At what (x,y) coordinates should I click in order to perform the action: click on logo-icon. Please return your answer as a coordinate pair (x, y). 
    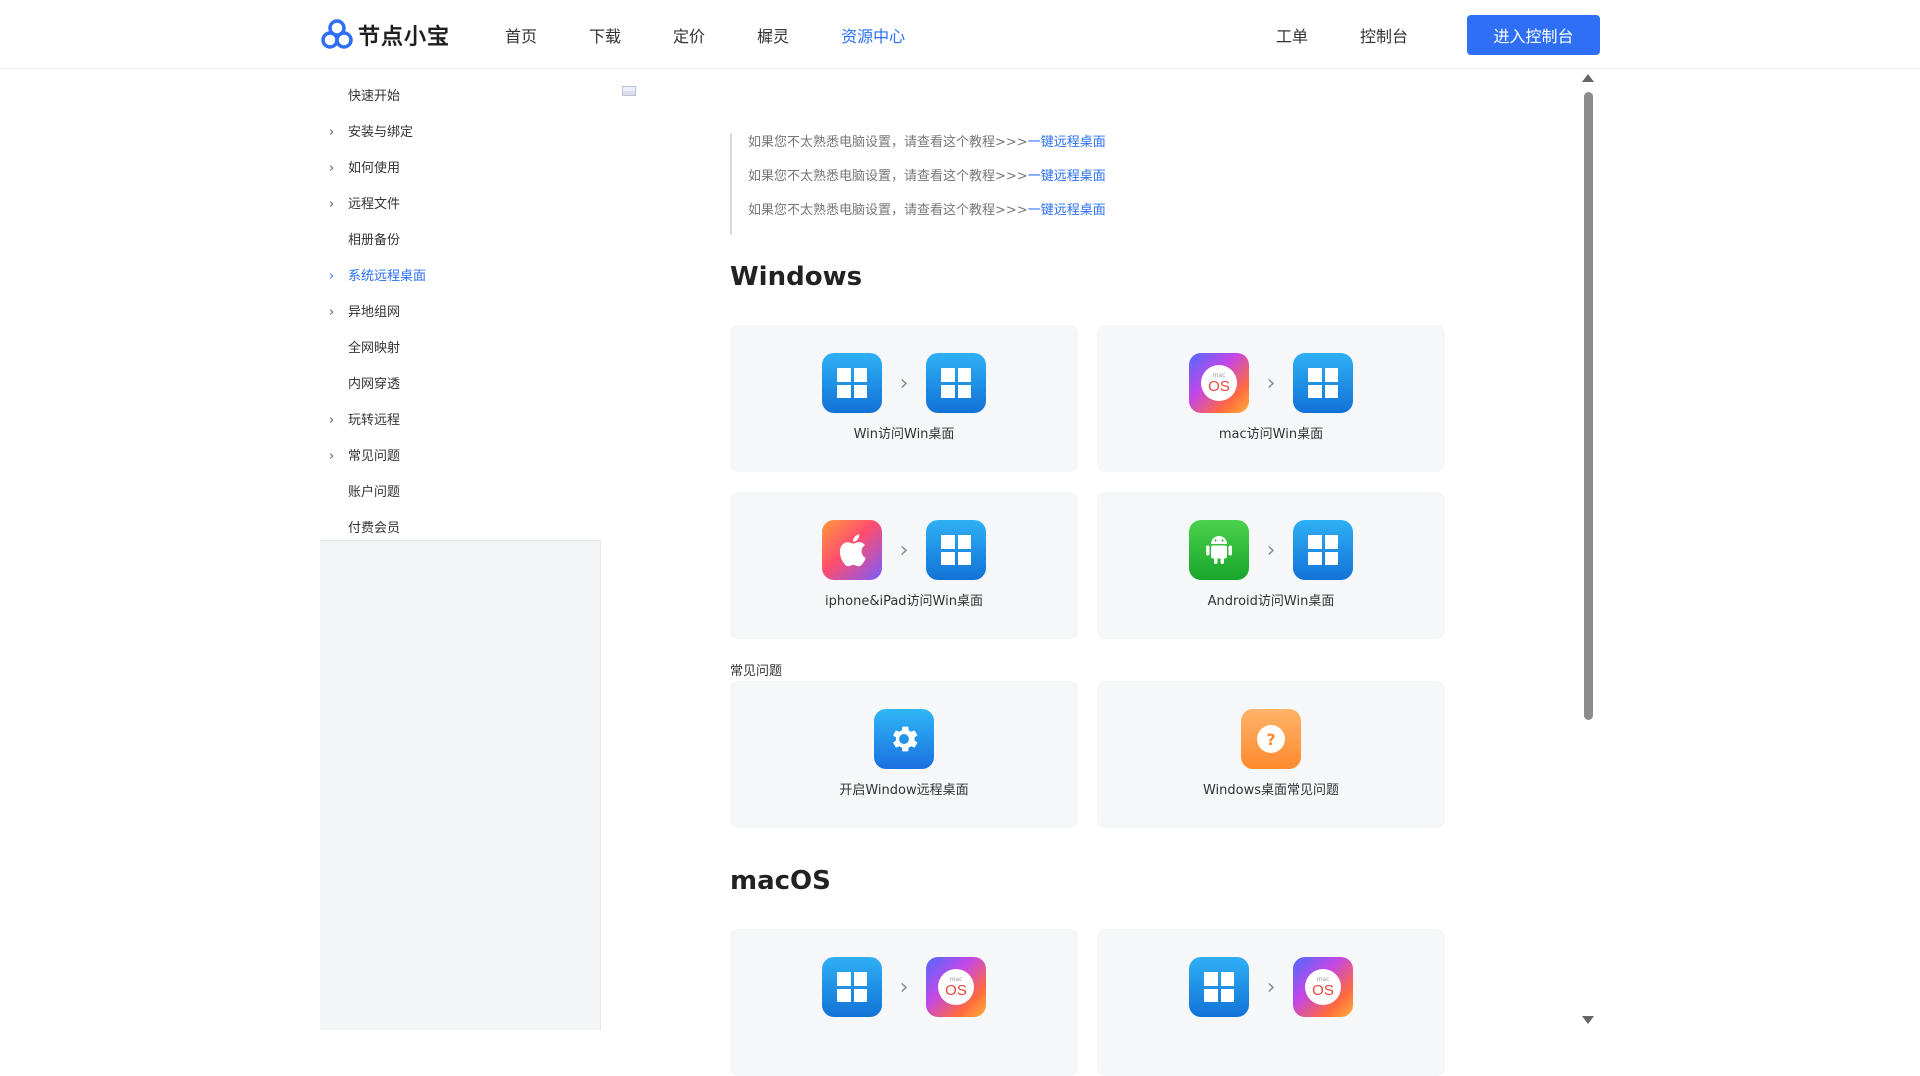
    Looking at the image, I should click on (337, 34).